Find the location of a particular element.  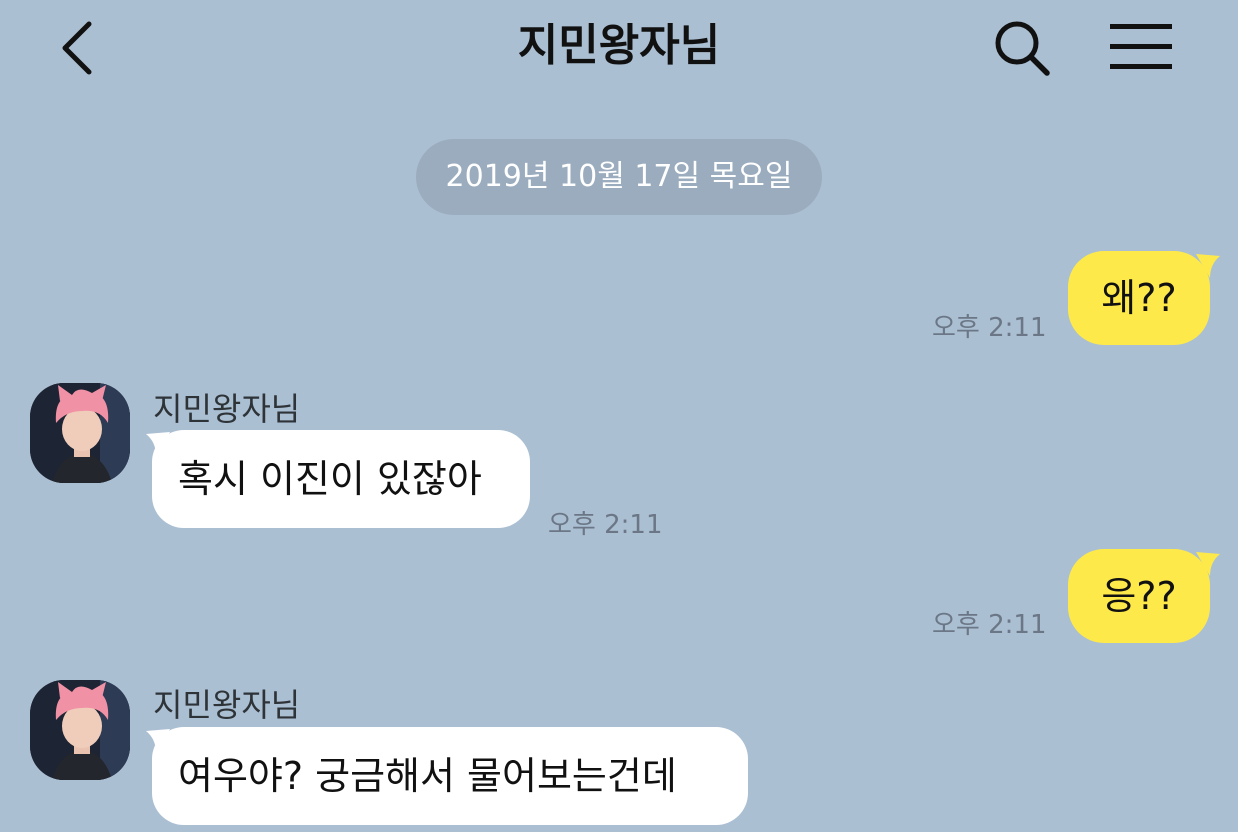

date-divider: 2019년 10월 17일 목요일 is located at coordinates (619, 177).